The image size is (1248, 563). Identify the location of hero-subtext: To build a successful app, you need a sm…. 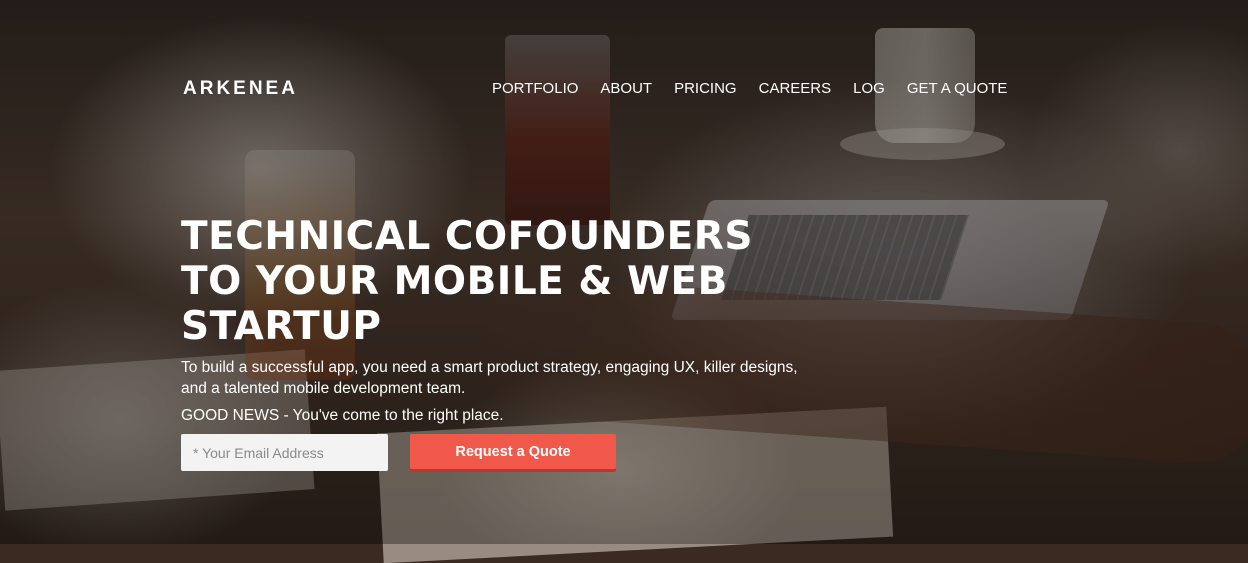
(489, 378).